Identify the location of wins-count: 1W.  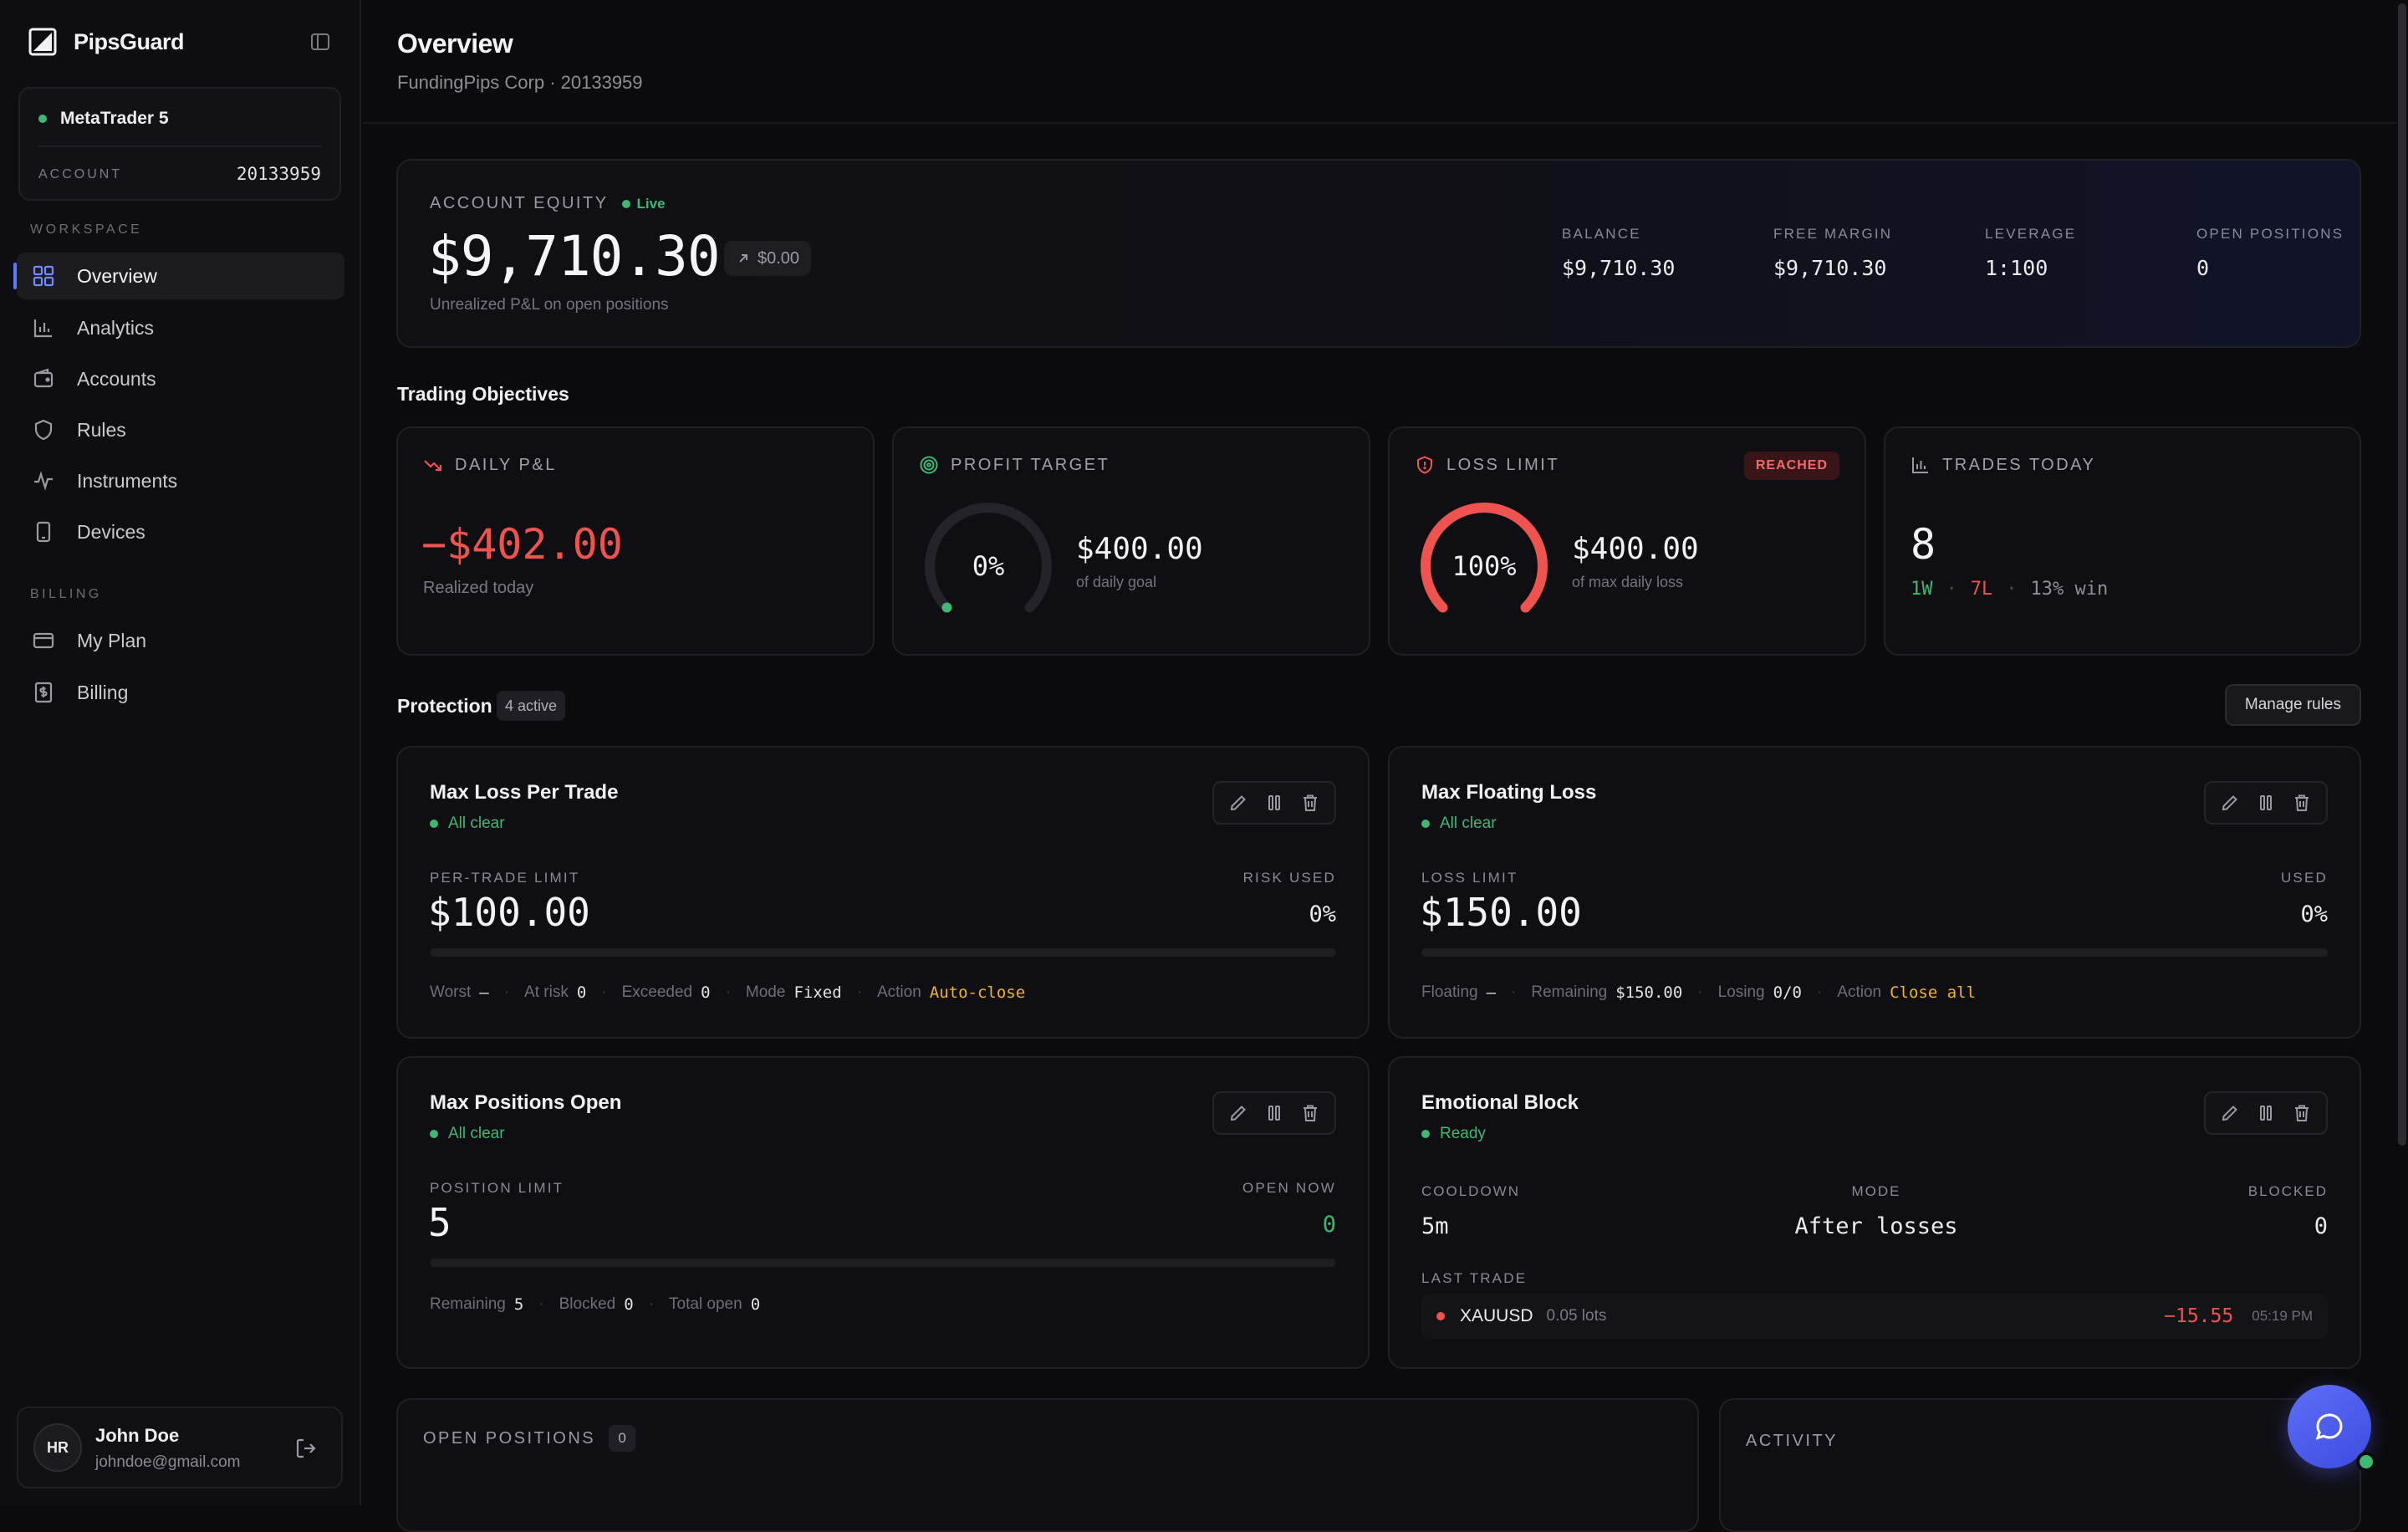
(1922, 589).